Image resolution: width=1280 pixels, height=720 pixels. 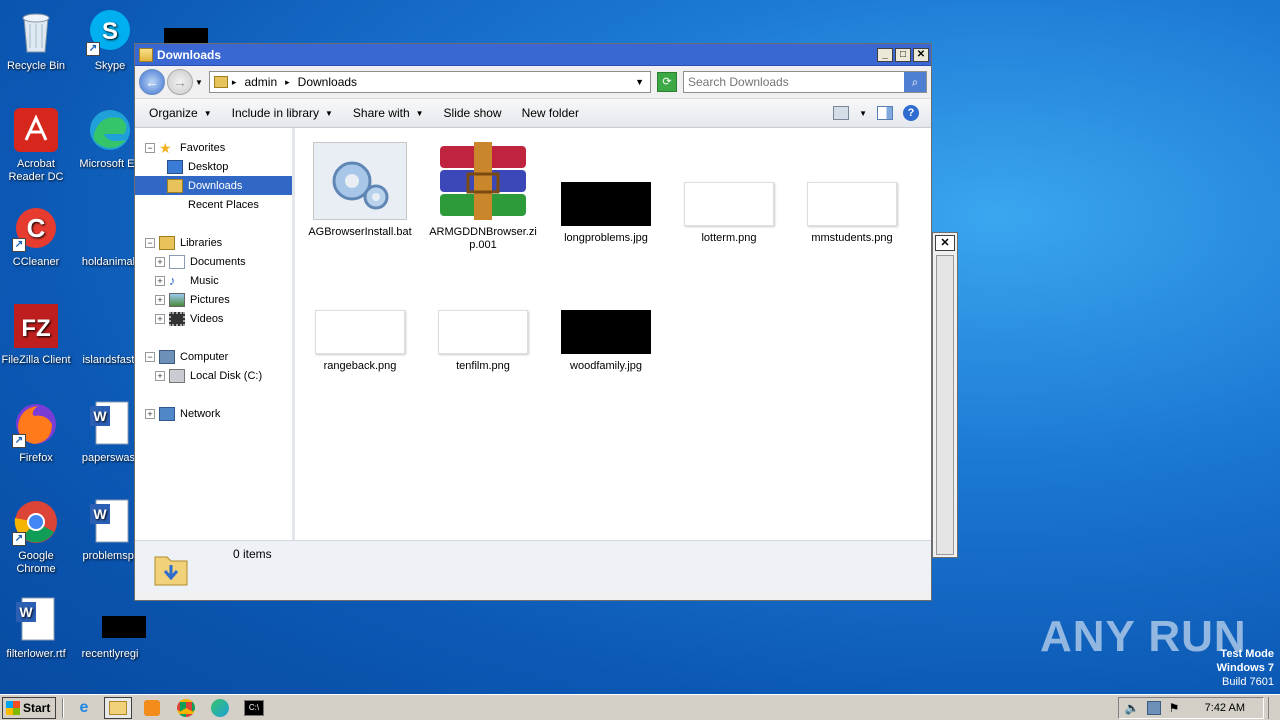 What do you see at coordinates (852, 213) in the screenshot?
I see `file-item: mmstudents.png` at bounding box center [852, 213].